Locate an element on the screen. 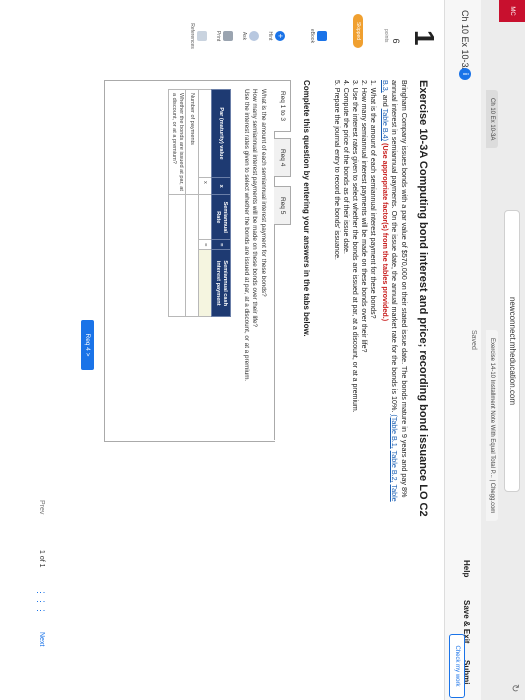 The height and width of the screenshot is (700, 525). table-b1-link: (Table B.1, is located at coordinates (395, 431).